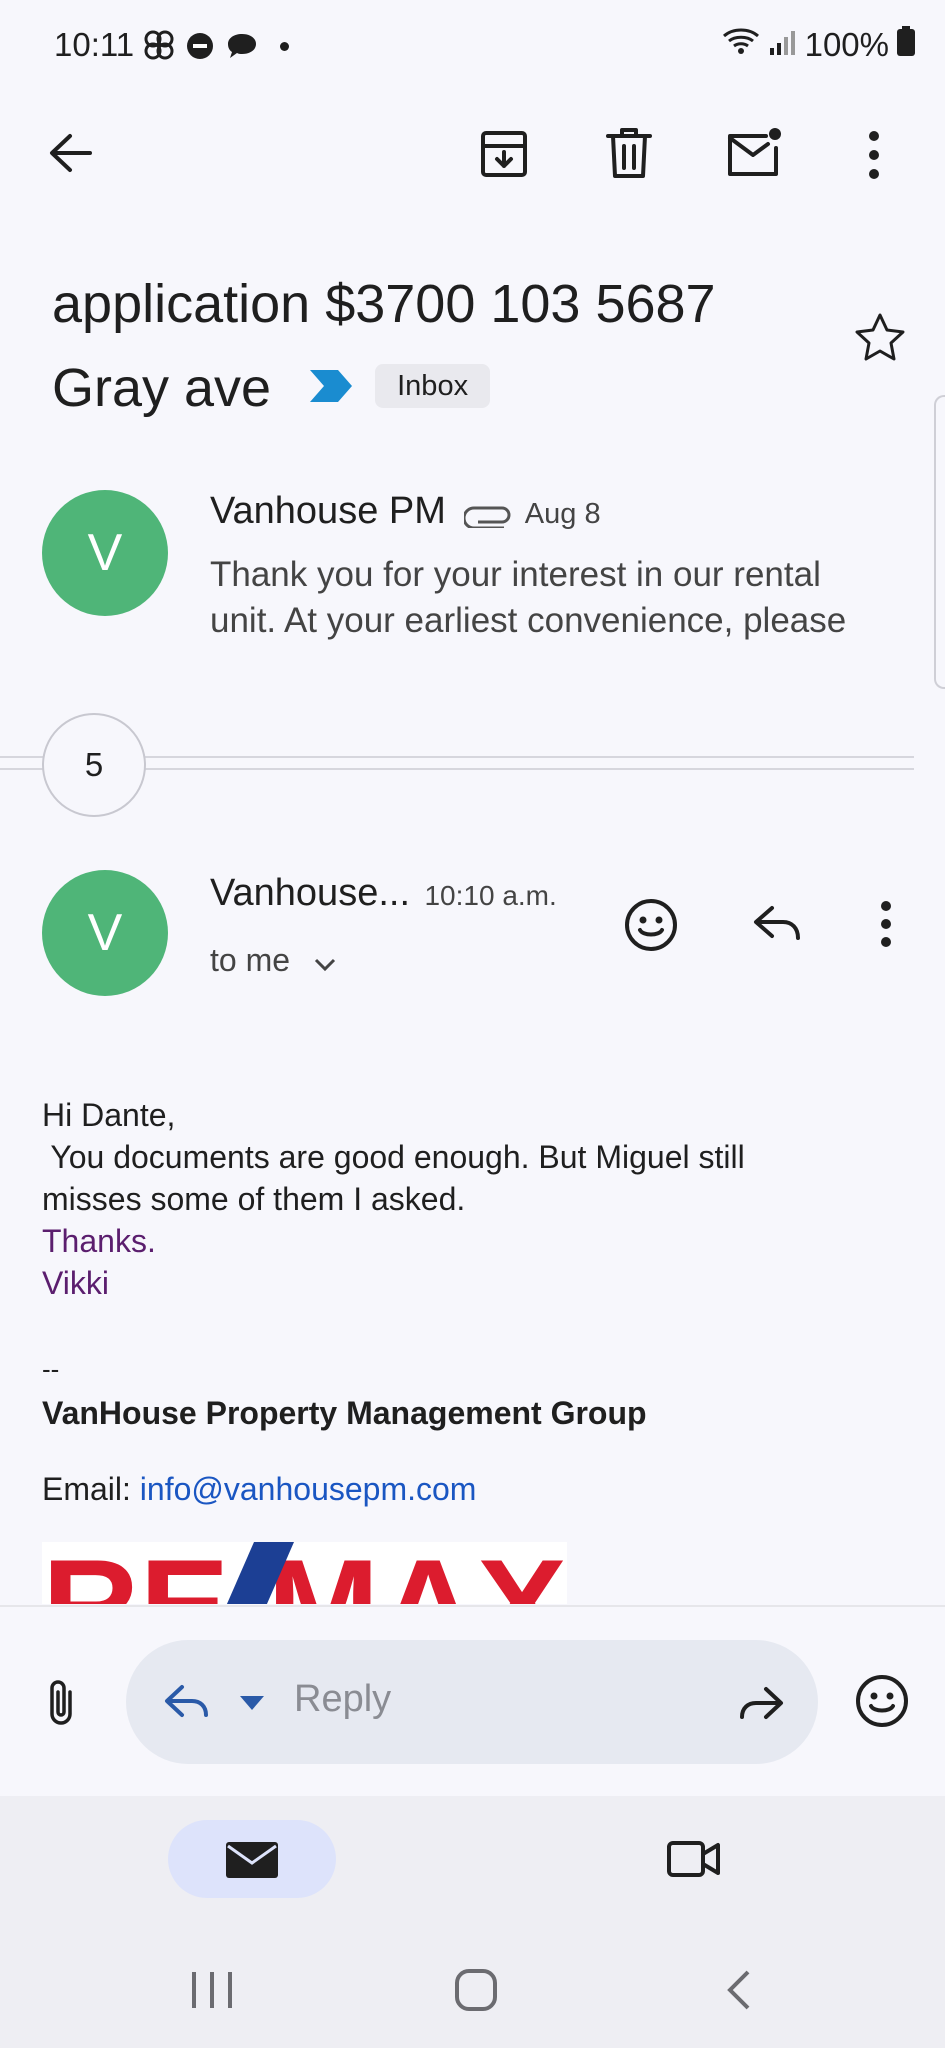  Describe the element at coordinates (200, 48) in the screenshot. I see `do-not-disturb-icon` at that location.